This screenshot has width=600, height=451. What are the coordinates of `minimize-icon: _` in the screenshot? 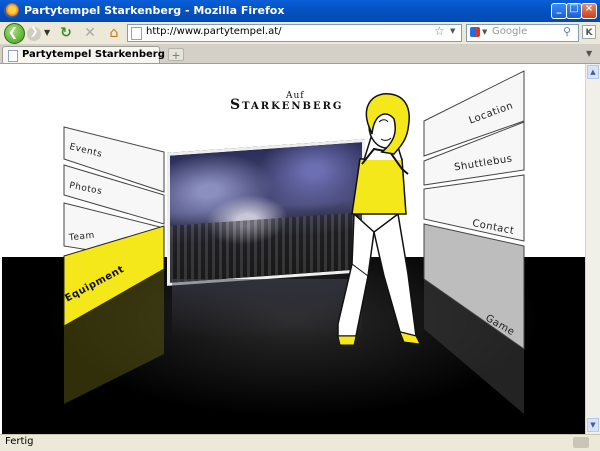 It's located at (559, 8).